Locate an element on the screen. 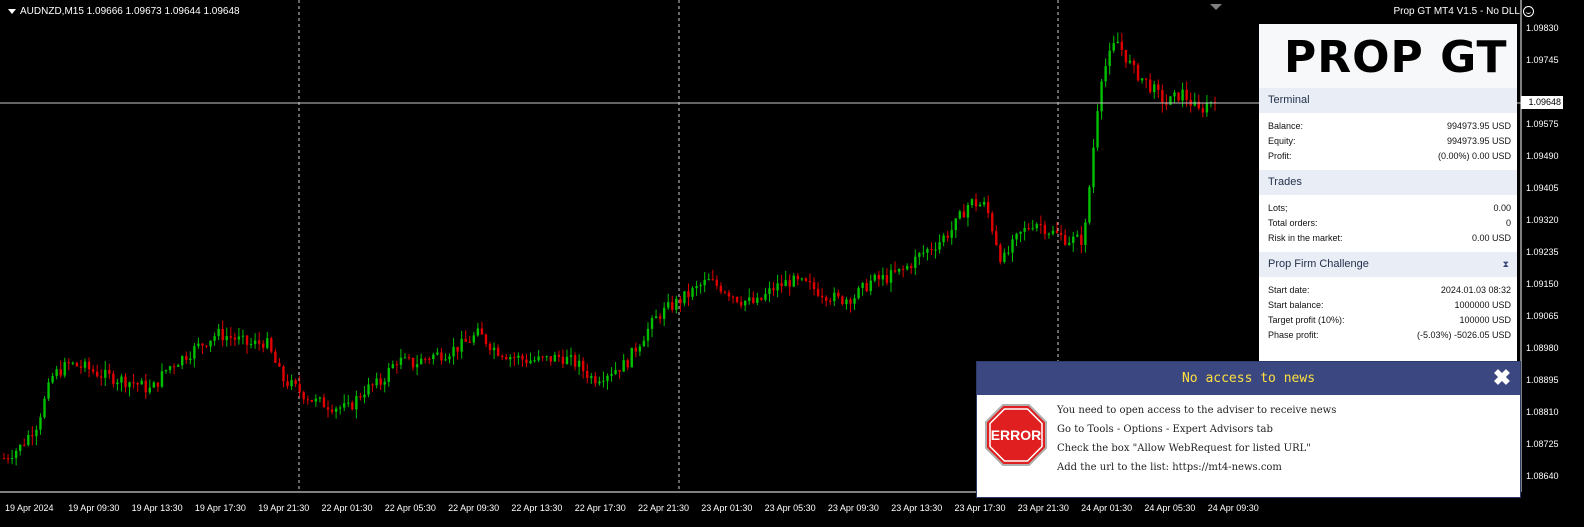 The width and height of the screenshot is (1584, 527). lots-row: Lots; 0.00 is located at coordinates (1389, 208).